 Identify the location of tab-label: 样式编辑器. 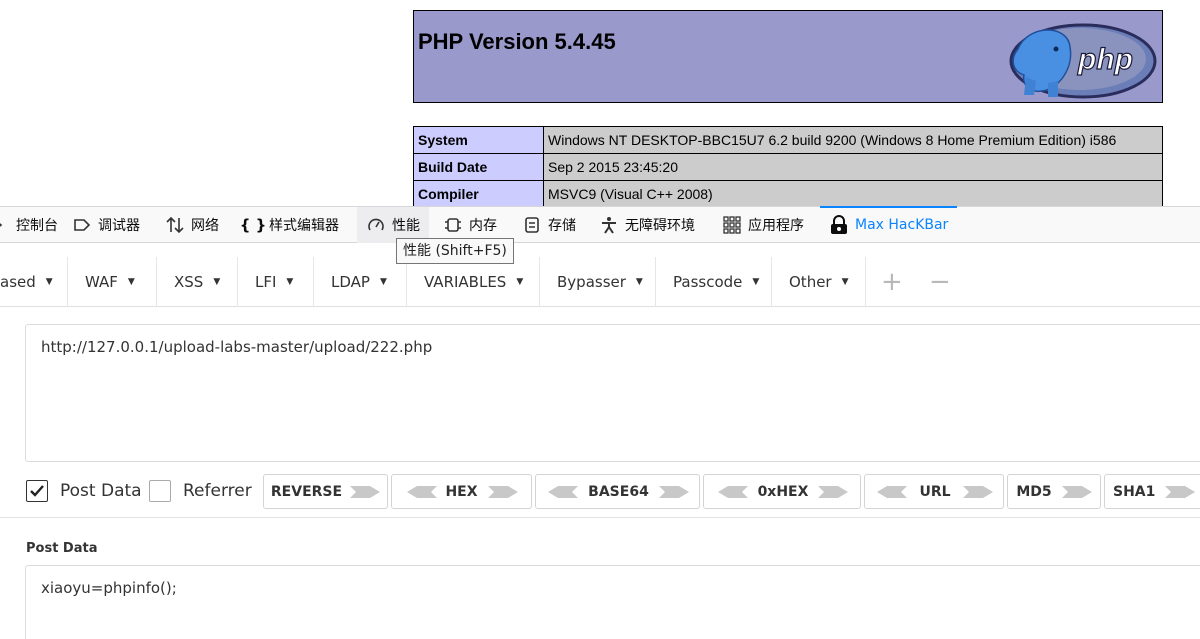
(304, 226).